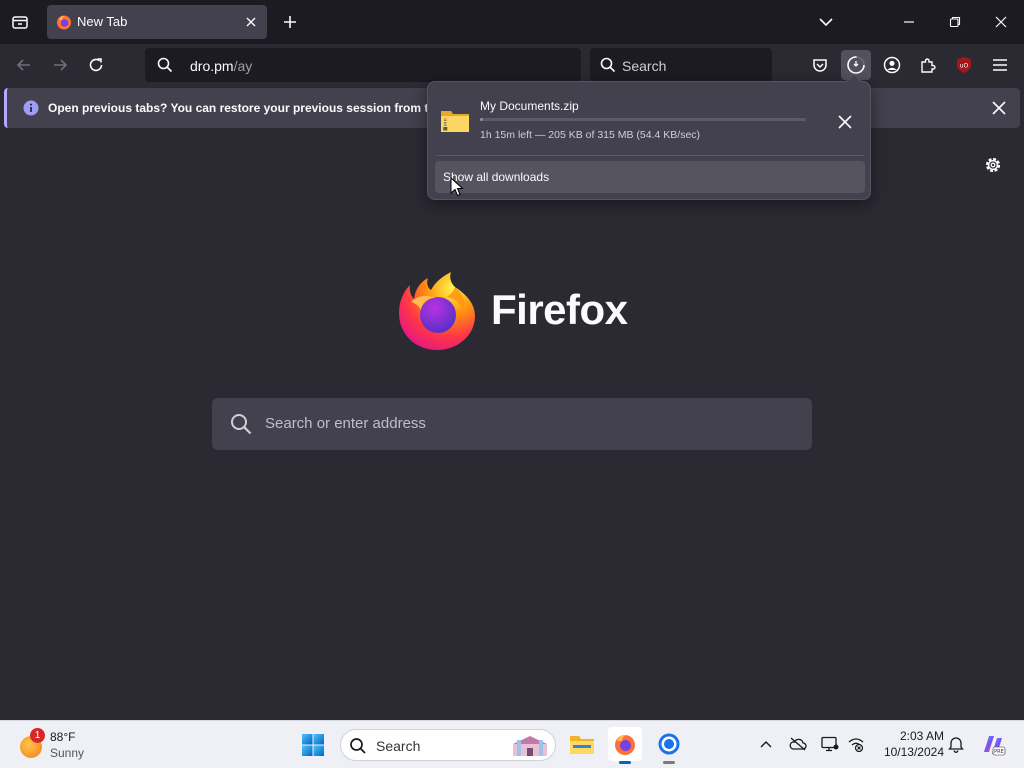 The height and width of the screenshot is (768, 1024). I want to click on restore-icon, so click(955, 22).